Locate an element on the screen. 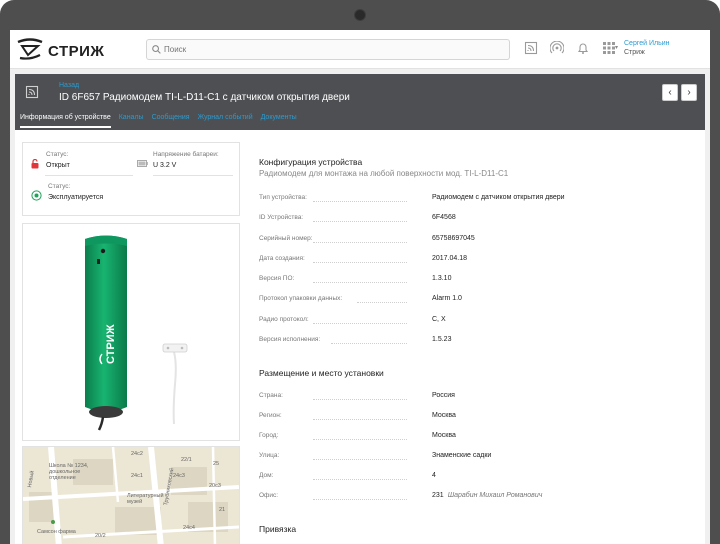 This screenshot has height=544, width=720. logo-text: СТРИЖ is located at coordinates (76, 51).